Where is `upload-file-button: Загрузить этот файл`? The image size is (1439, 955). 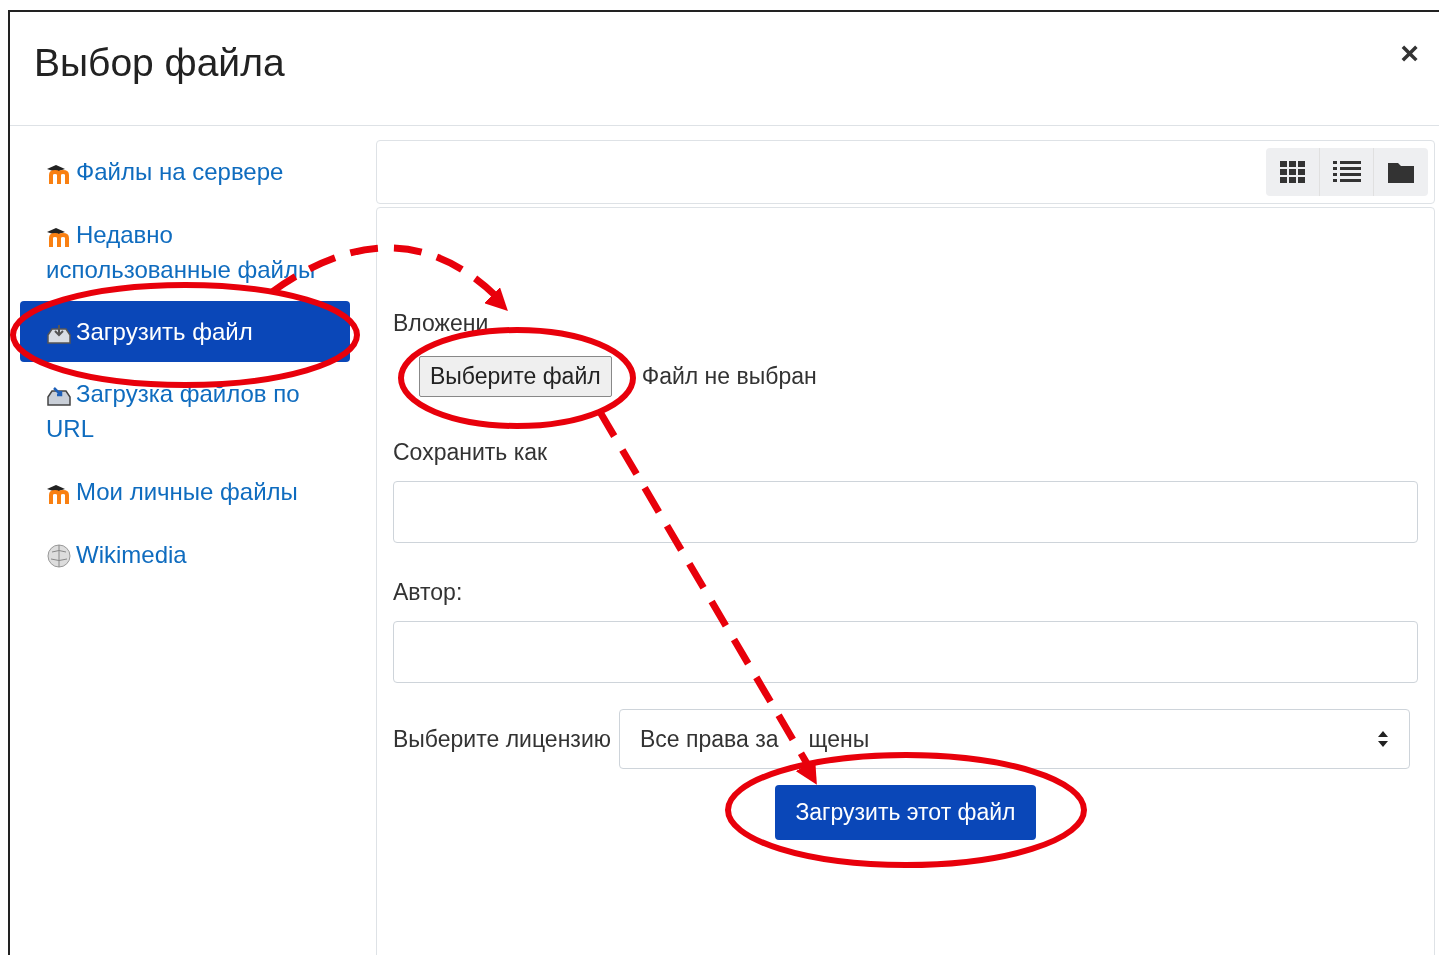
upload-file-button: Загрузить этот файл is located at coordinates (905, 812).